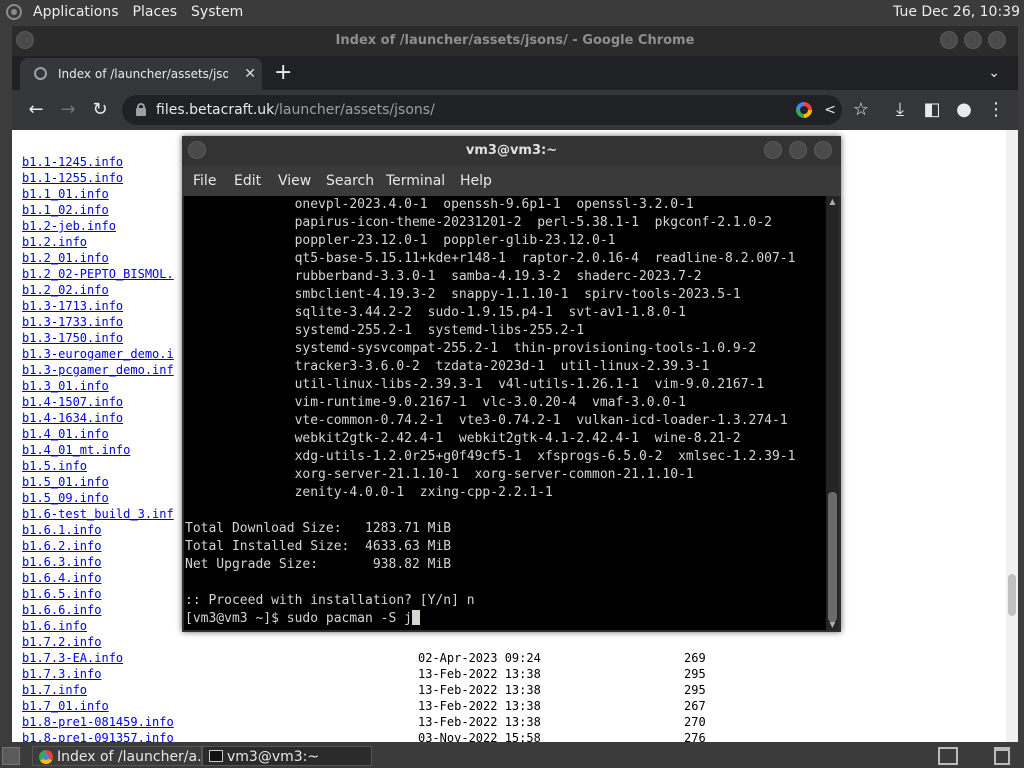 The height and width of the screenshot is (768, 1024). Describe the element at coordinates (250, 74) in the screenshot. I see `tab-close-icon: ✕` at that location.